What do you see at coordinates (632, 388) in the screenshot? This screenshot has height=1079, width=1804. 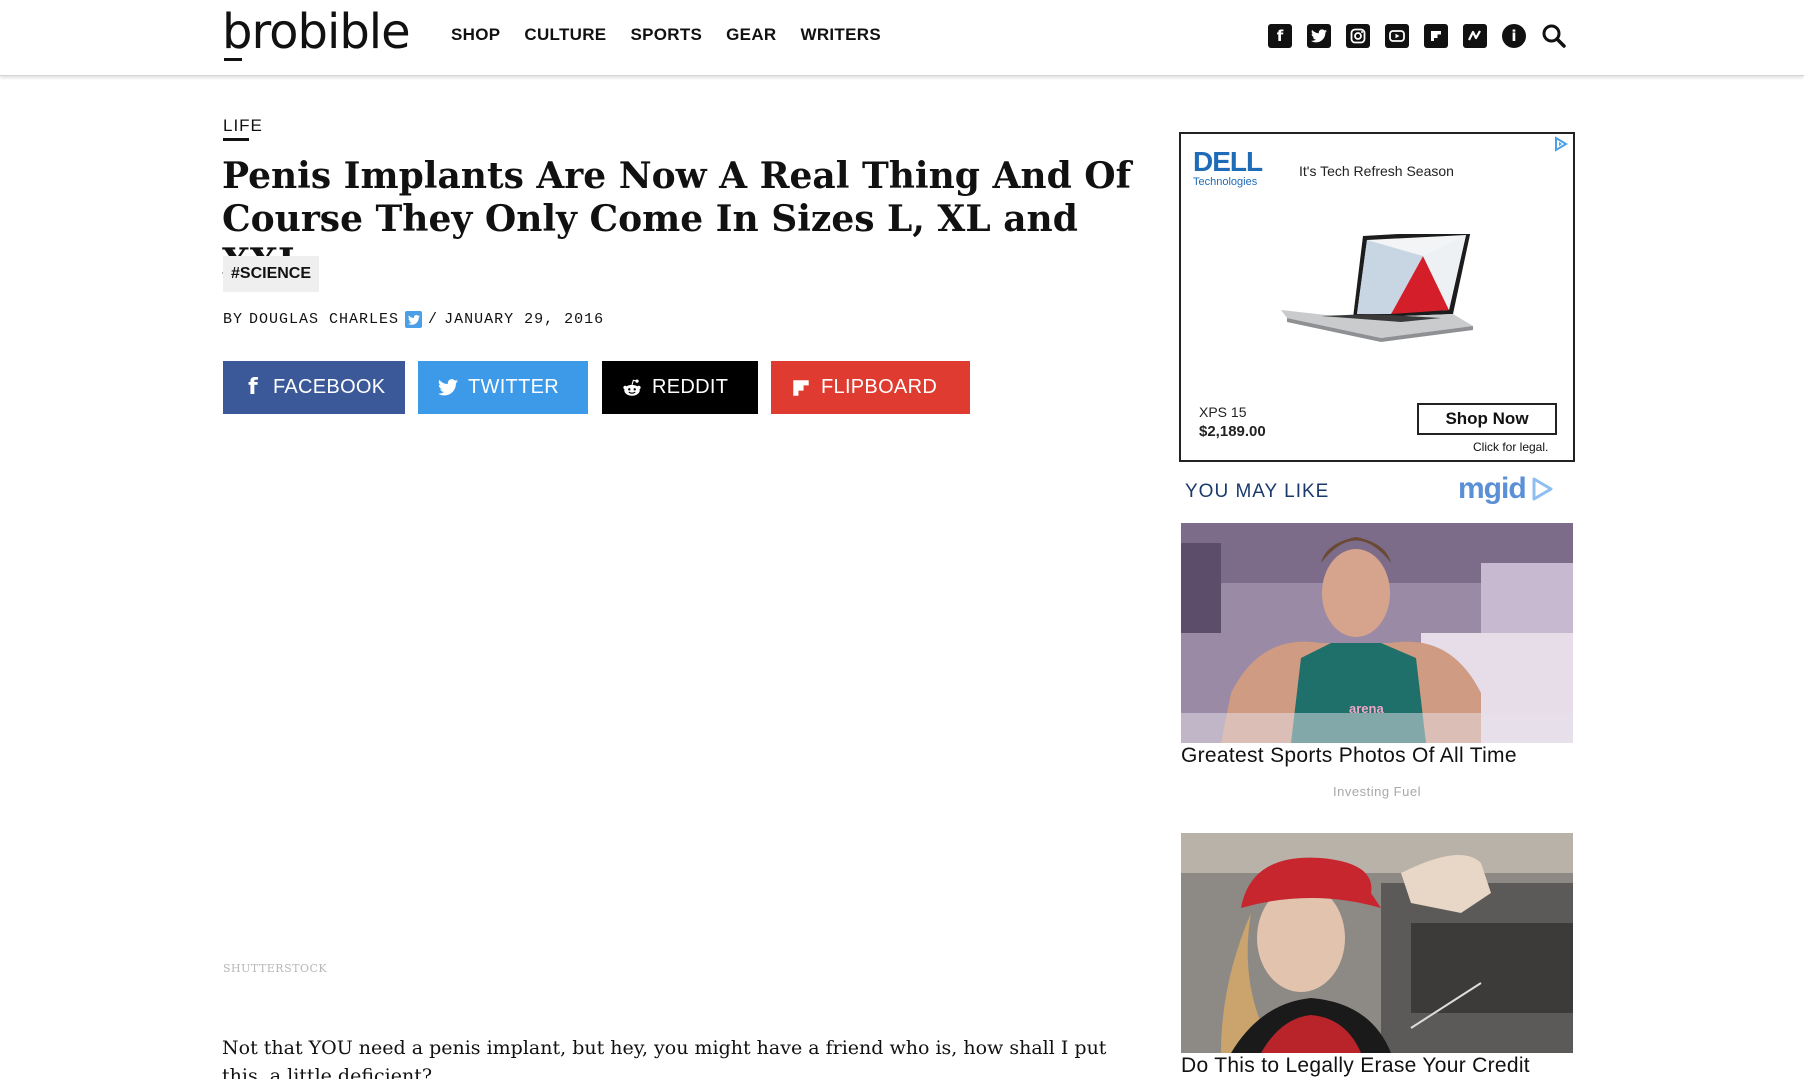 I see `reddit-icon` at bounding box center [632, 388].